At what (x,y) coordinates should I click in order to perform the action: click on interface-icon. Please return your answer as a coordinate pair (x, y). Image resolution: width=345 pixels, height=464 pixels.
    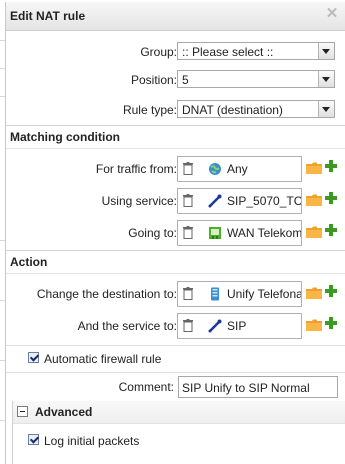
    Looking at the image, I should click on (215, 233).